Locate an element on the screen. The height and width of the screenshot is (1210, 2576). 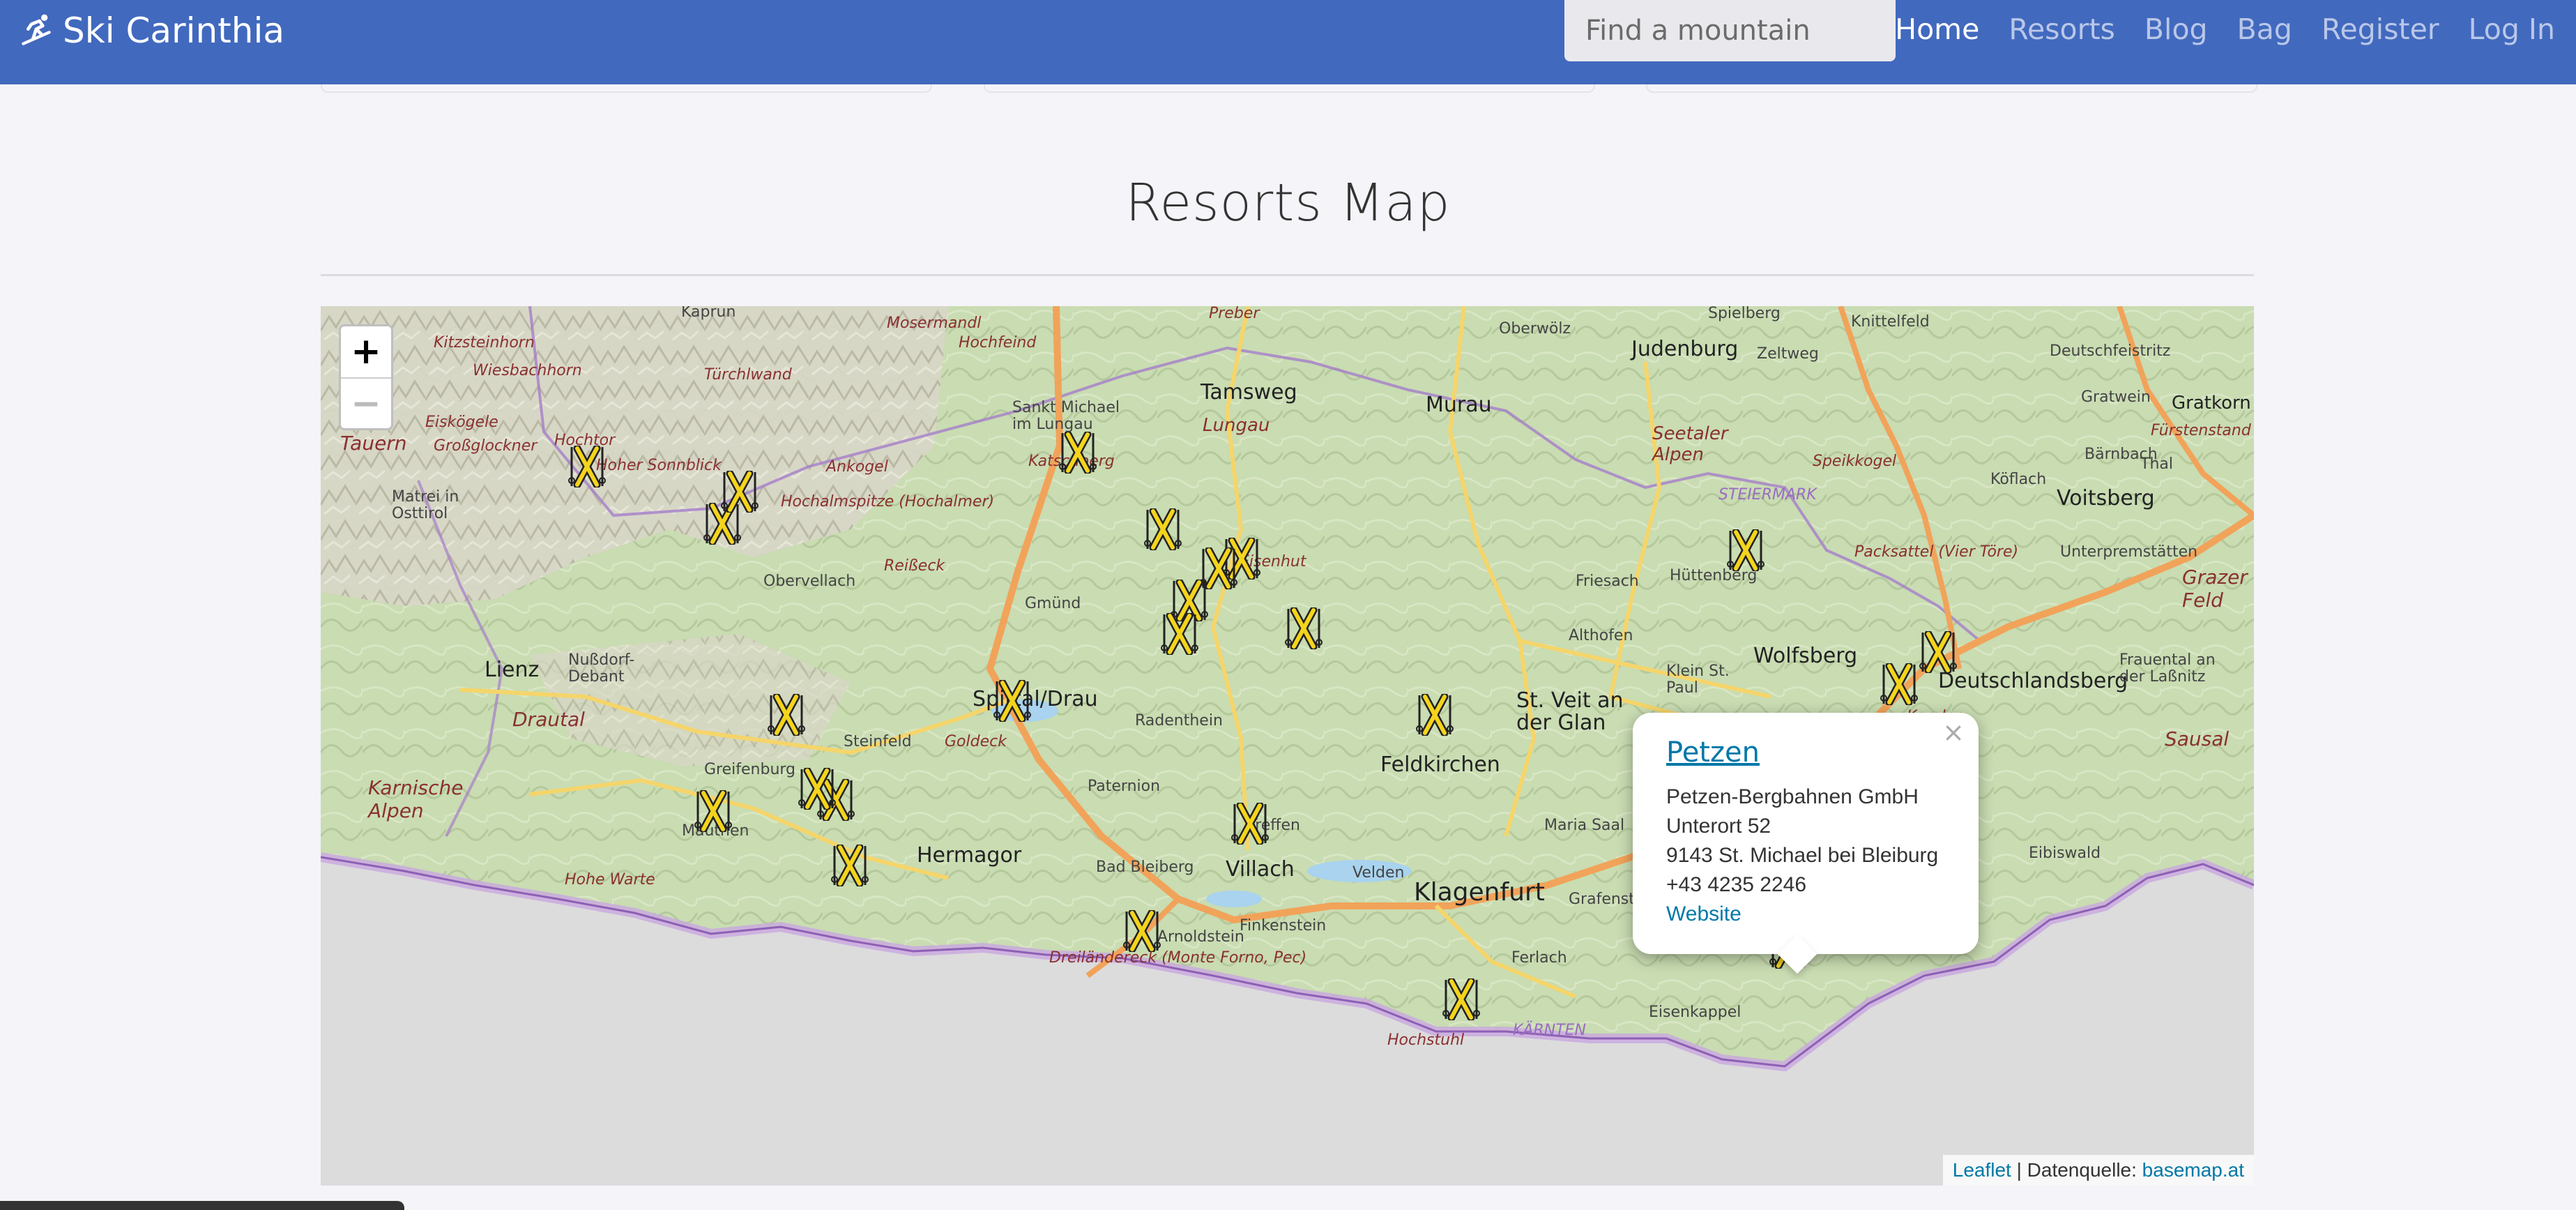
map-label: KÄRNTEN is located at coordinates (1550, 1030).